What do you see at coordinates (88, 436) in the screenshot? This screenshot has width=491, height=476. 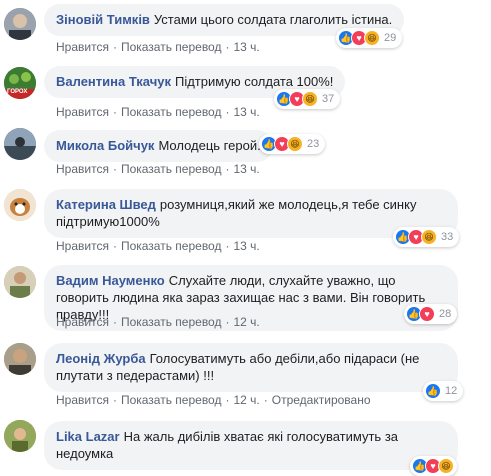 I see `comment-author: Lika Lazar` at bounding box center [88, 436].